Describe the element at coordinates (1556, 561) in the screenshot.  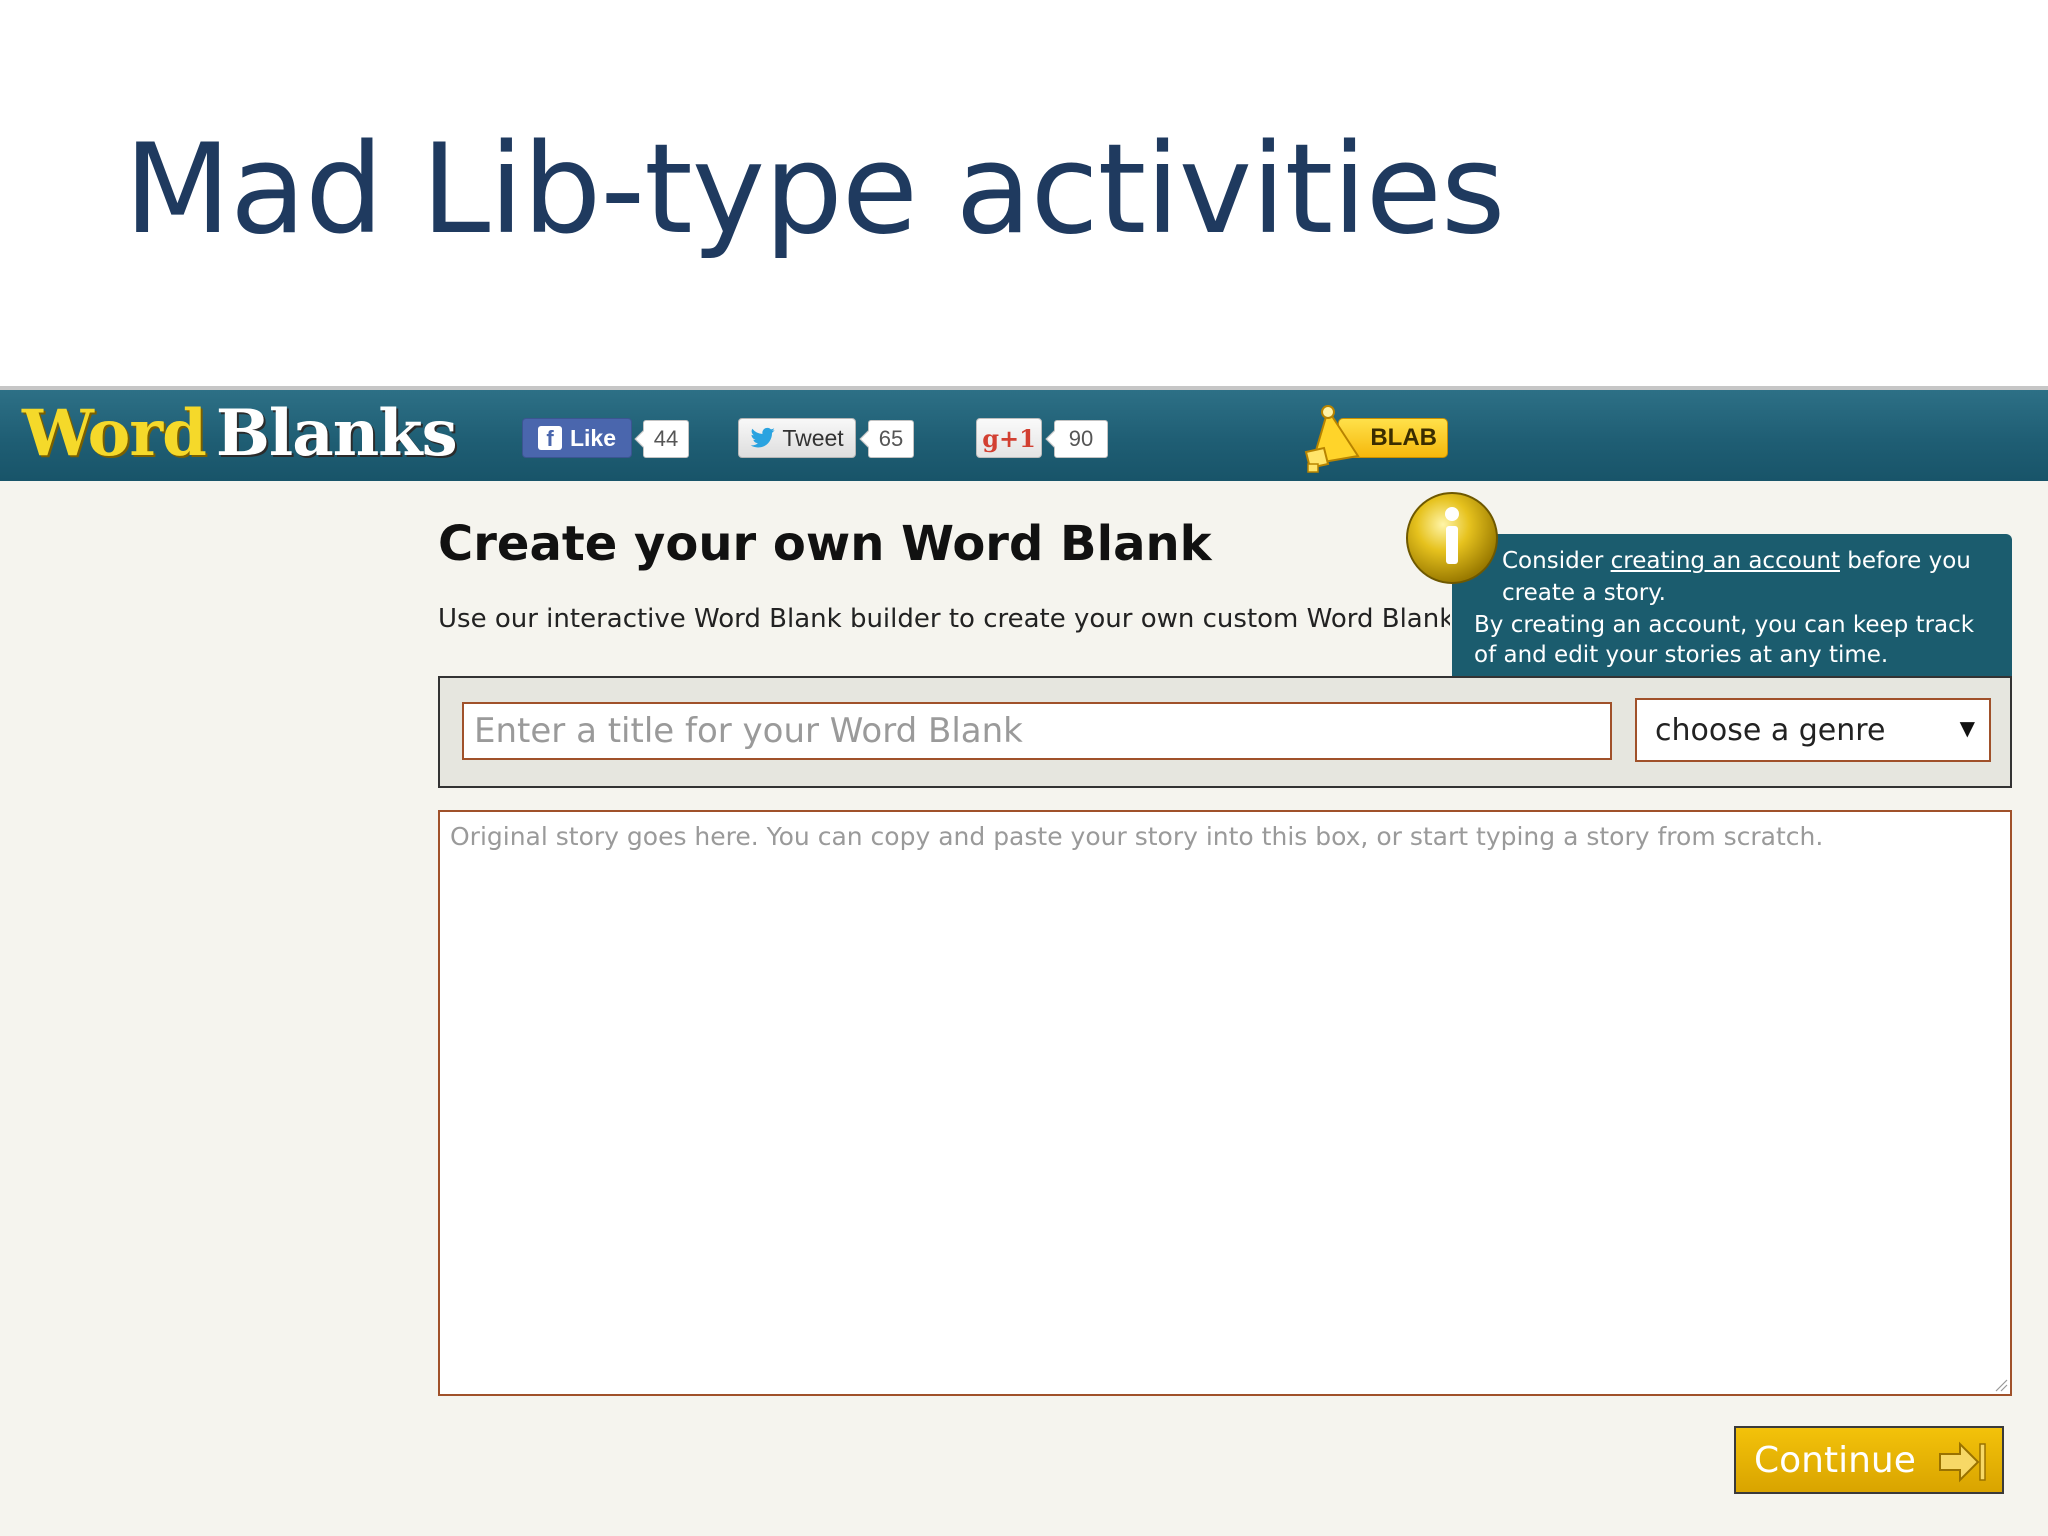
I see `tooltip-line-1-prefix: Consider` at that location.